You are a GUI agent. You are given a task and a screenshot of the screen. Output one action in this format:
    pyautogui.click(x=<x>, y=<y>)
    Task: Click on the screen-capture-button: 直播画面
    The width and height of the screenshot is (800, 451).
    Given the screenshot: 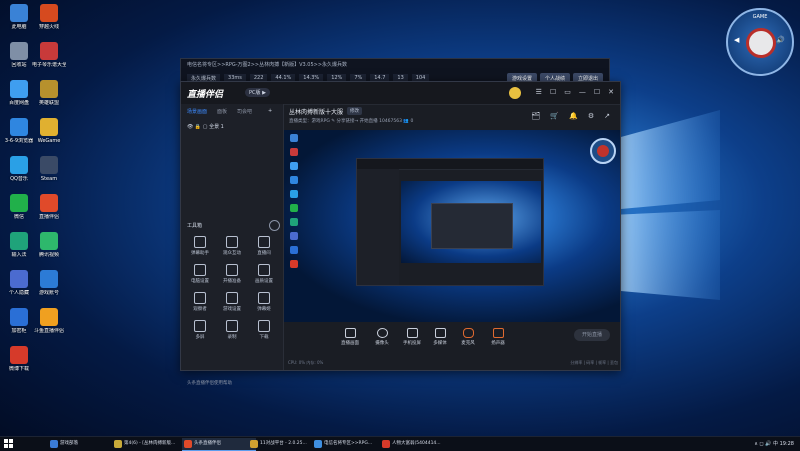 What is the action you would take?
    pyautogui.click(x=350, y=337)
    